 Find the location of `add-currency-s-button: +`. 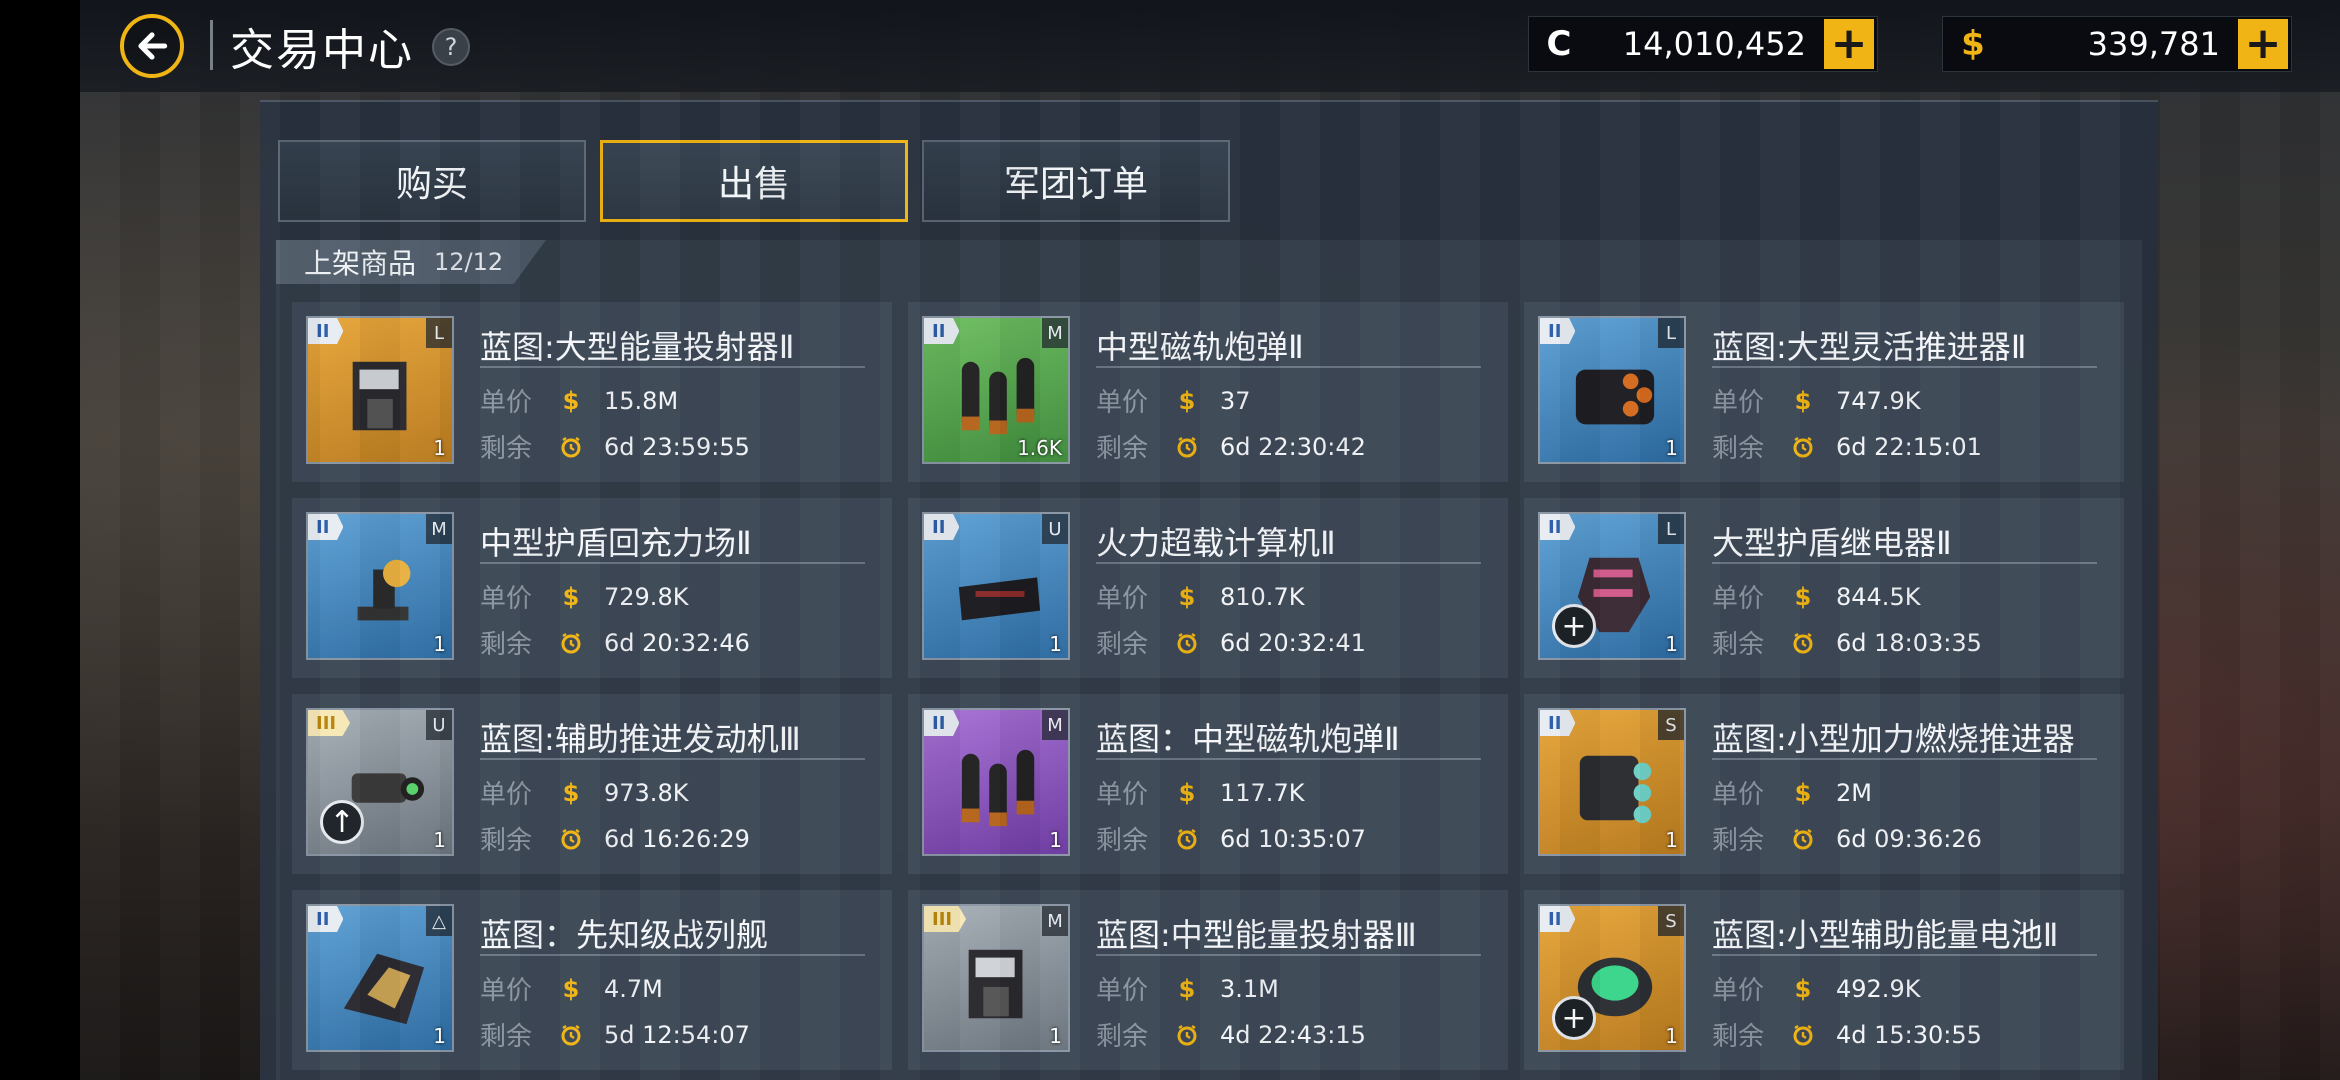

add-currency-s-button: + is located at coordinates (2263, 44).